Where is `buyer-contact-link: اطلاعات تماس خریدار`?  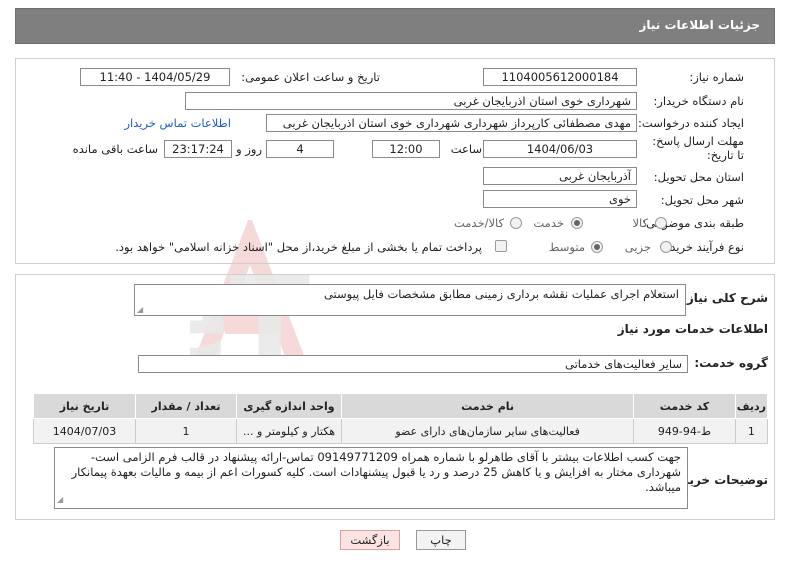 buyer-contact-link: اطلاعات تماس خریدار is located at coordinates (177, 123).